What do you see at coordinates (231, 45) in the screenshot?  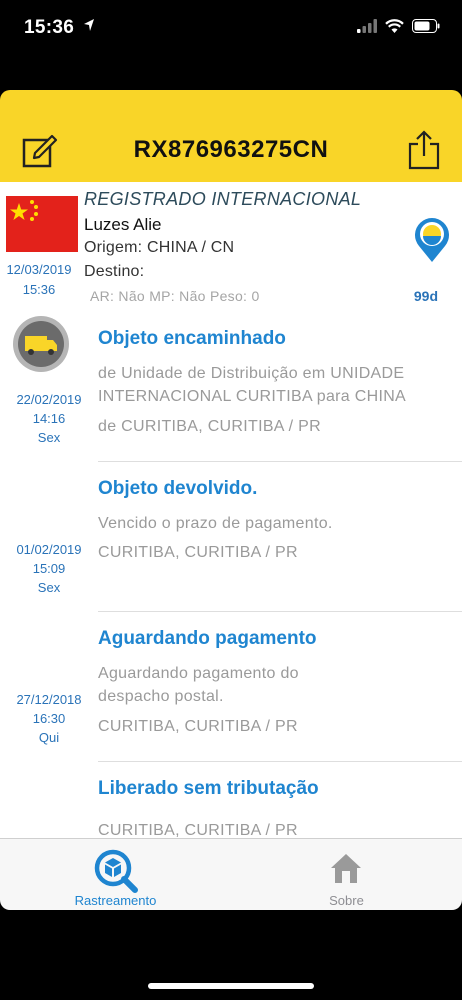 I see `status-bar: 15:36` at bounding box center [231, 45].